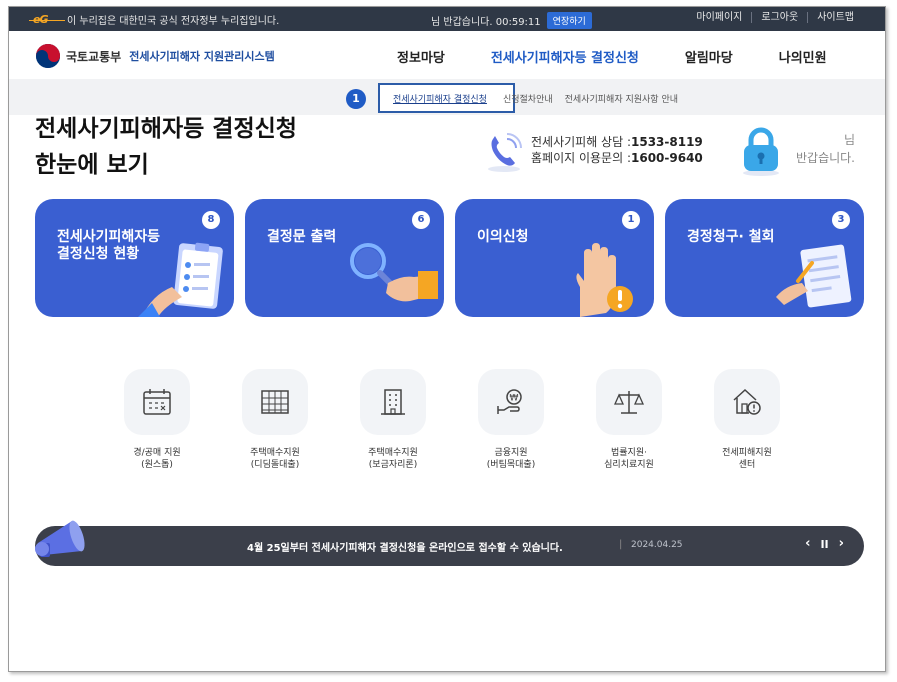 This screenshot has width=897, height=682. Describe the element at coordinates (394, 272) in the screenshot. I see `magnifier-icon` at that location.